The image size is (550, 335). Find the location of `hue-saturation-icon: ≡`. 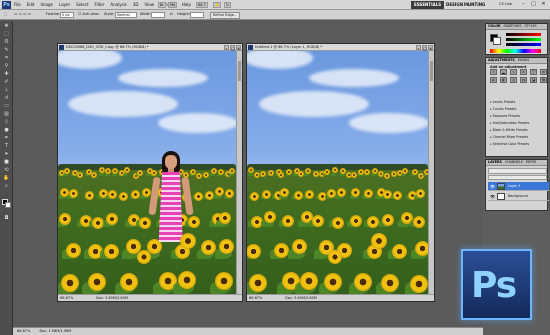

hue-saturation-icon: ≡ is located at coordinates (543, 72).